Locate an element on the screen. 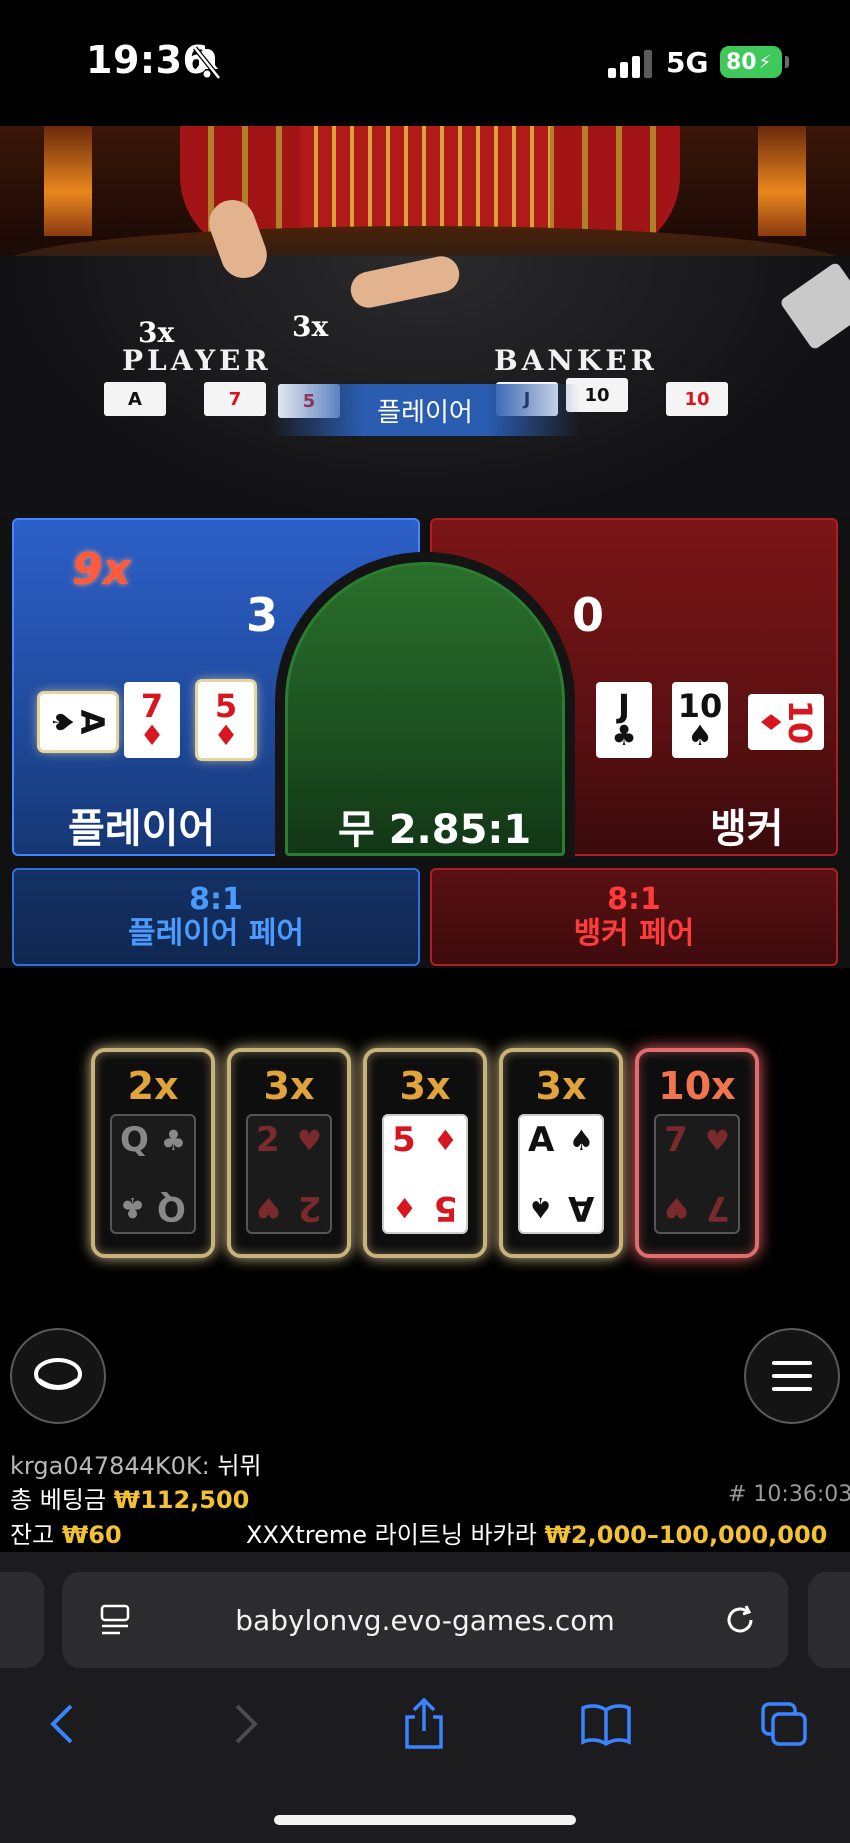  battery-level: 80 is located at coordinates (741, 62).